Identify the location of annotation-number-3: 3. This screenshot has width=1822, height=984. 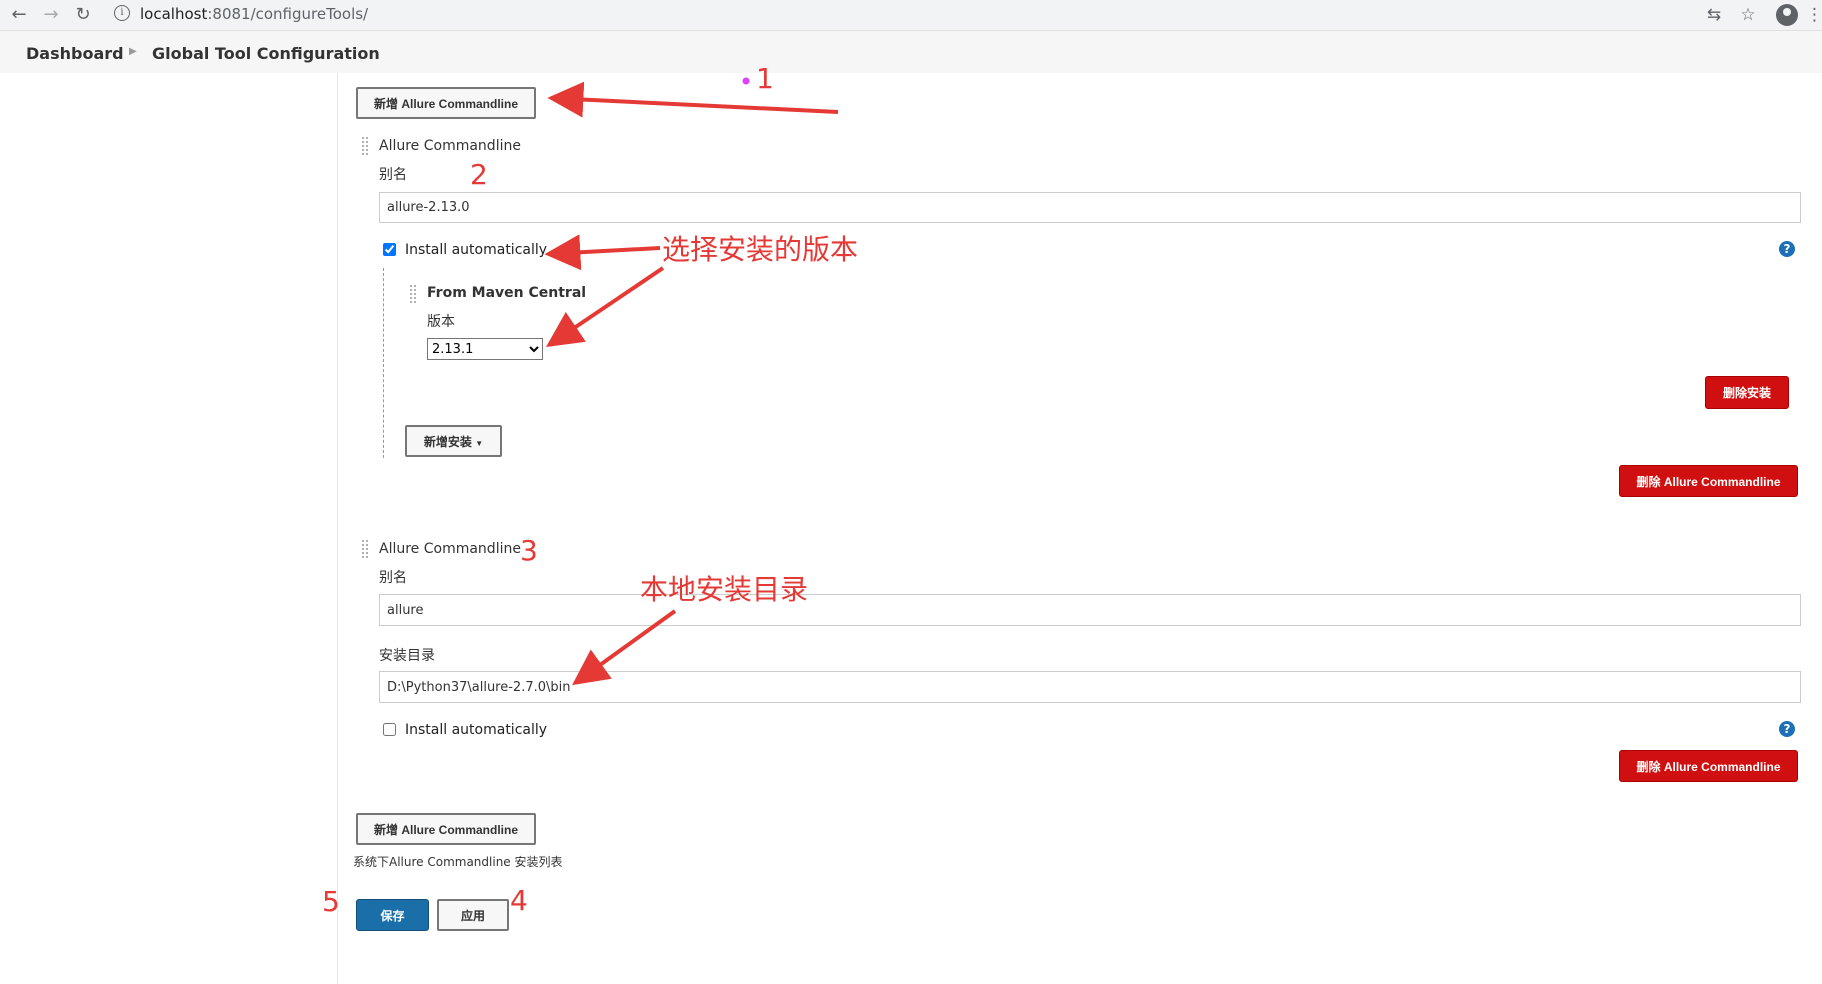
(529, 550).